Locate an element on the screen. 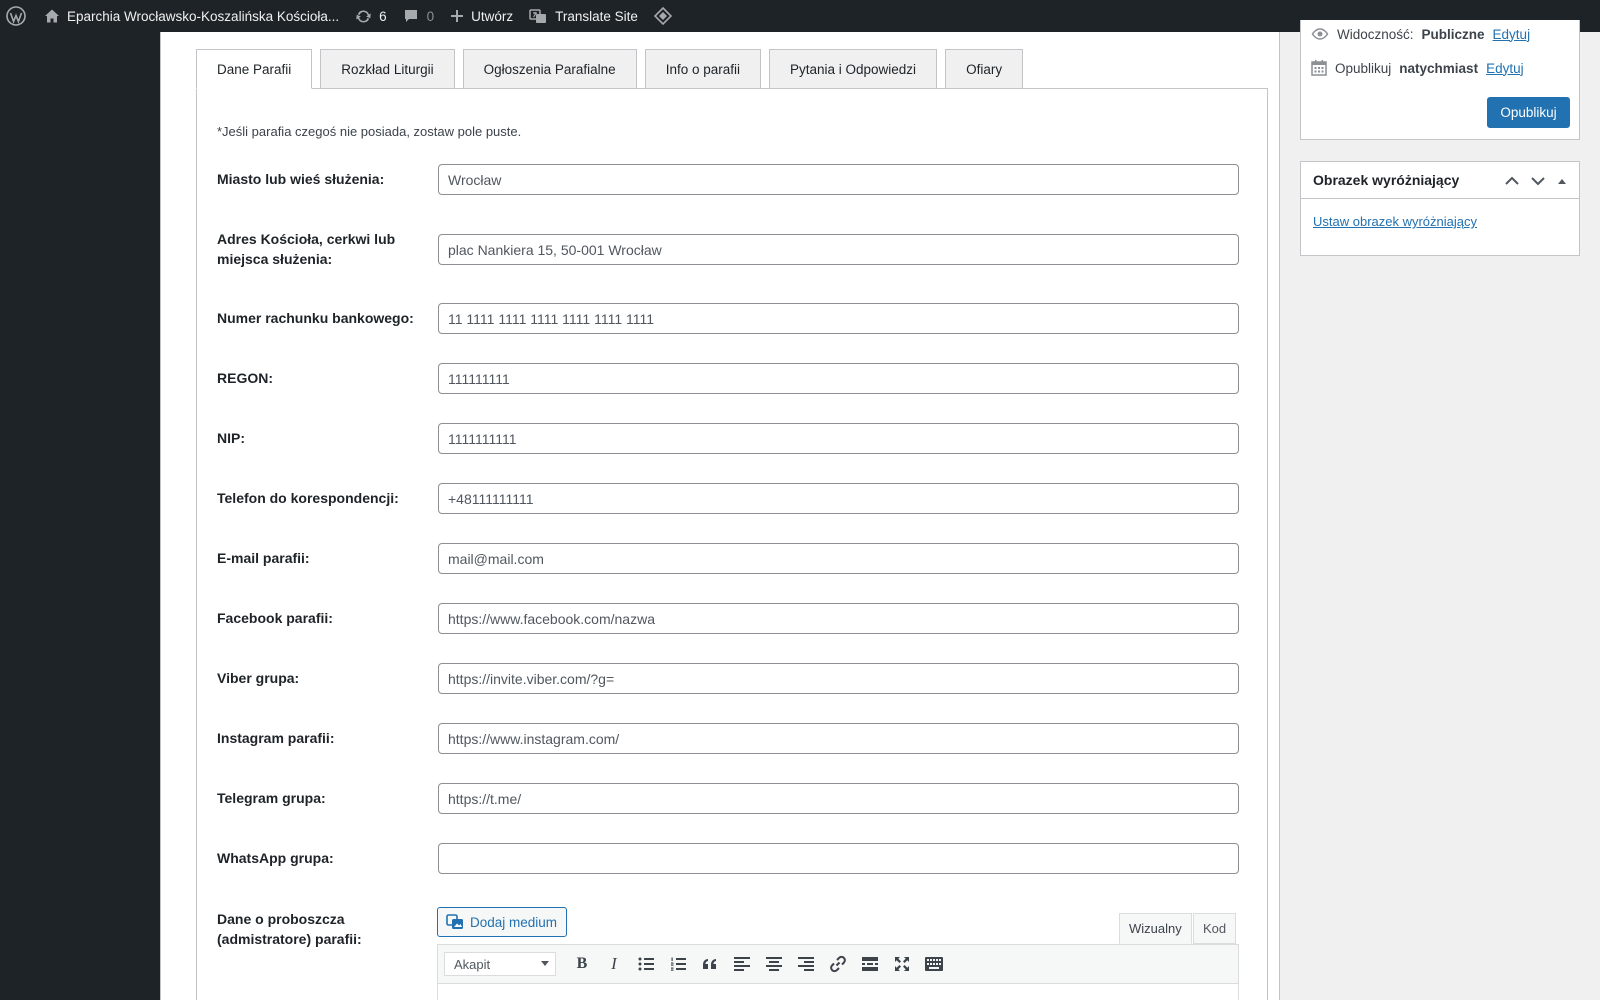 The height and width of the screenshot is (1000, 1600). regon-label: REGON: is located at coordinates (245, 378).